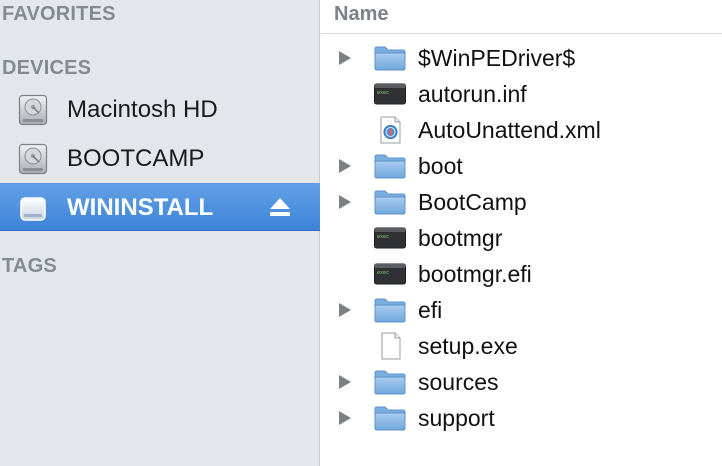 This screenshot has height=466, width=722. What do you see at coordinates (136, 158) in the screenshot?
I see `sidebar-item-label: BOOTCAMP` at bounding box center [136, 158].